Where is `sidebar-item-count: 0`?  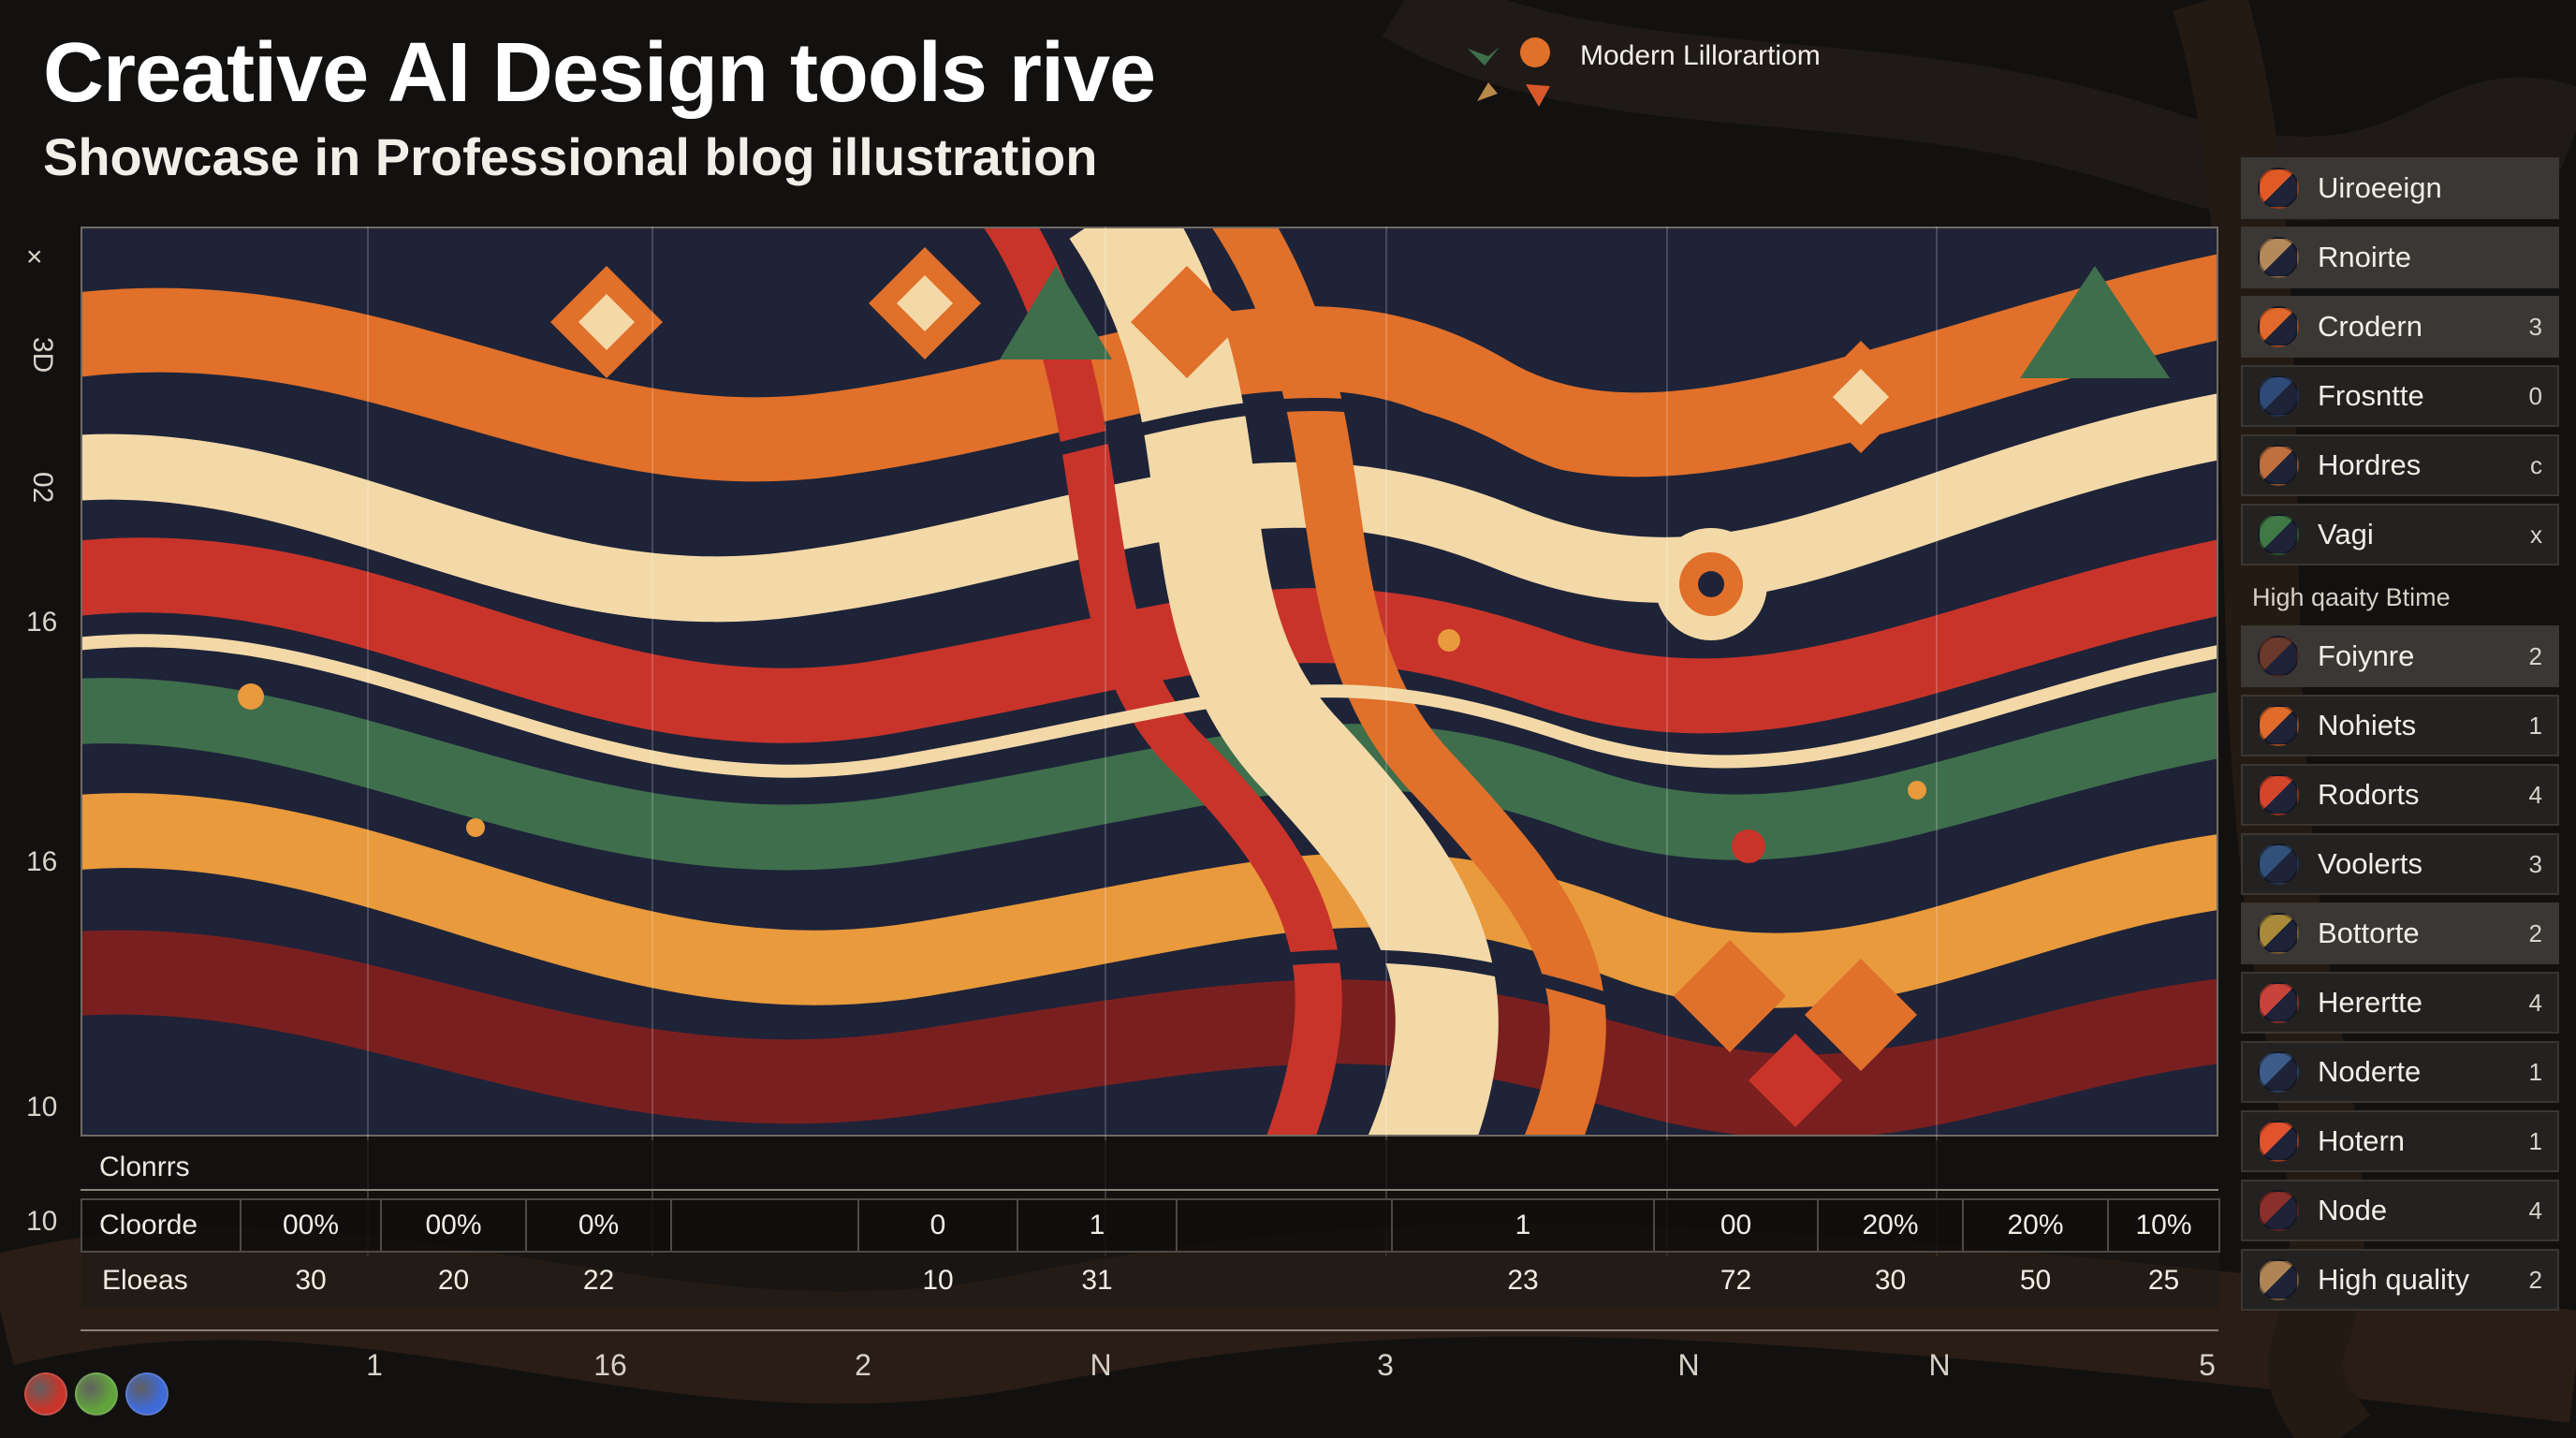 sidebar-item-count: 0 is located at coordinates (2535, 395).